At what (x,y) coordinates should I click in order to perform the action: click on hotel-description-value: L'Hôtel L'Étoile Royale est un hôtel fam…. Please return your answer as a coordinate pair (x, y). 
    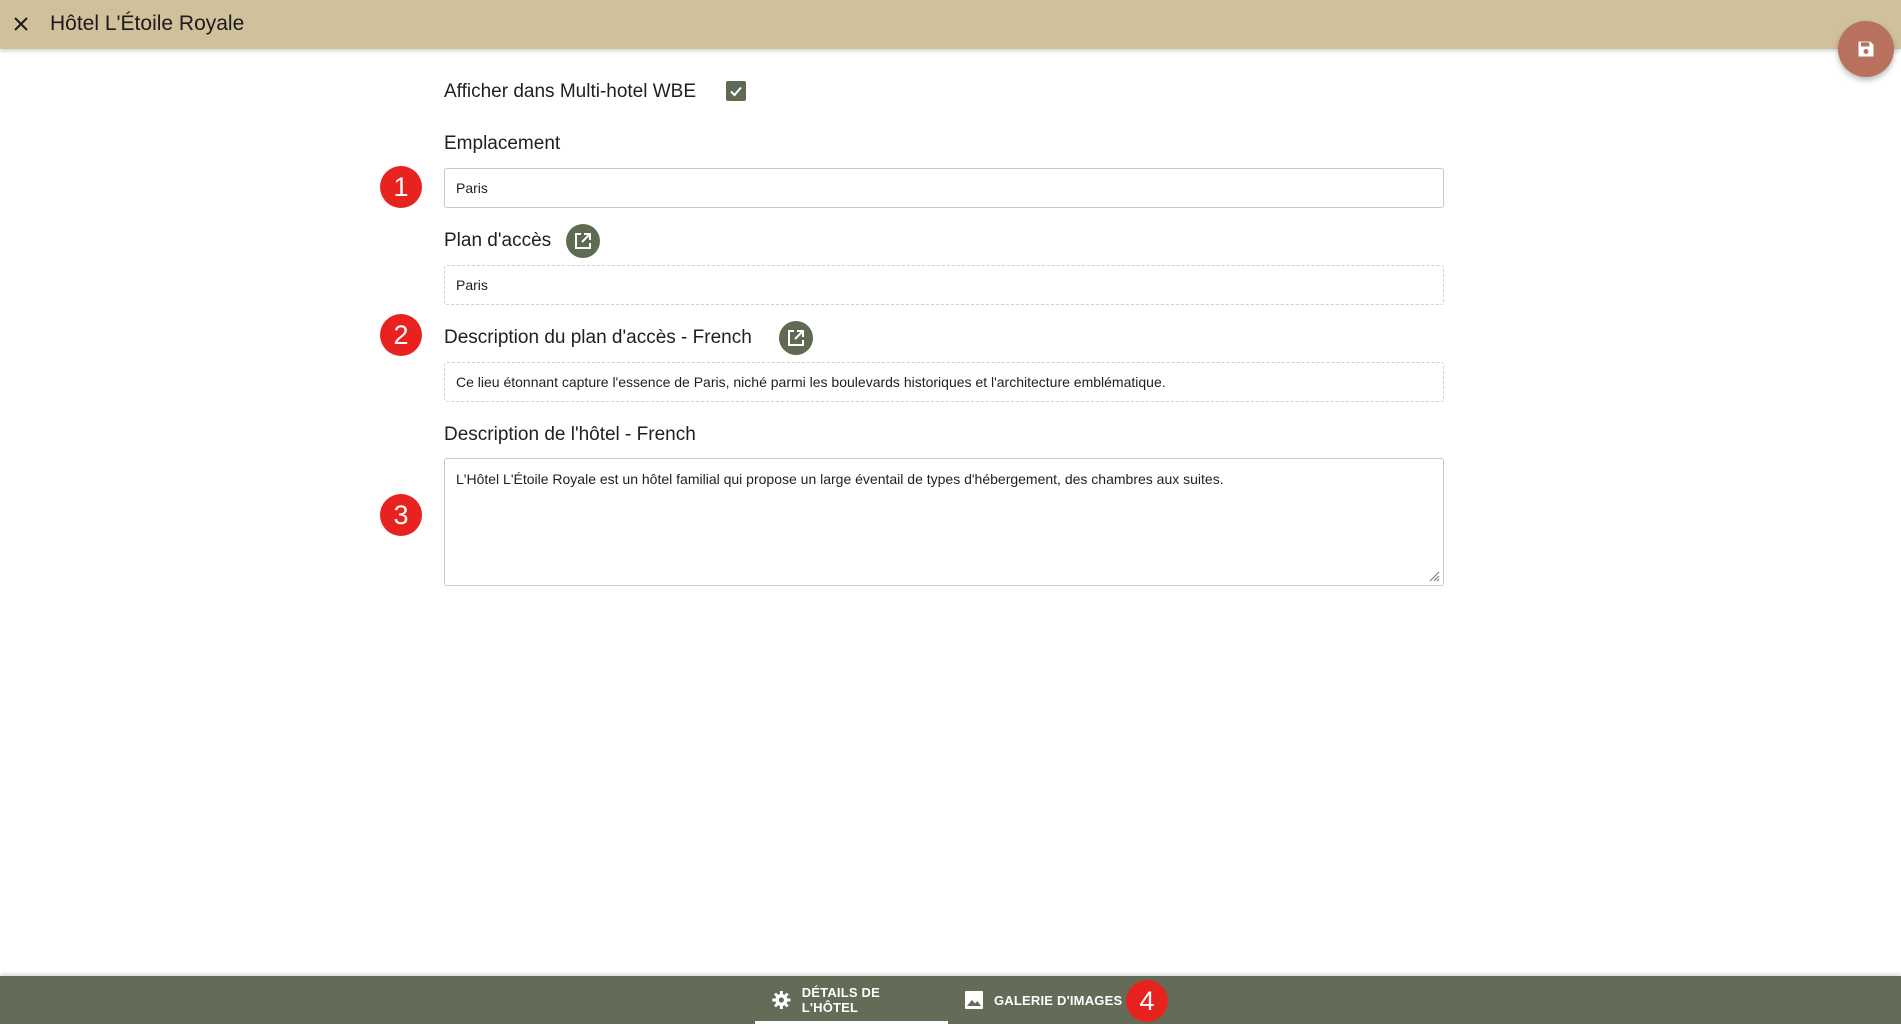
    Looking at the image, I should click on (840, 479).